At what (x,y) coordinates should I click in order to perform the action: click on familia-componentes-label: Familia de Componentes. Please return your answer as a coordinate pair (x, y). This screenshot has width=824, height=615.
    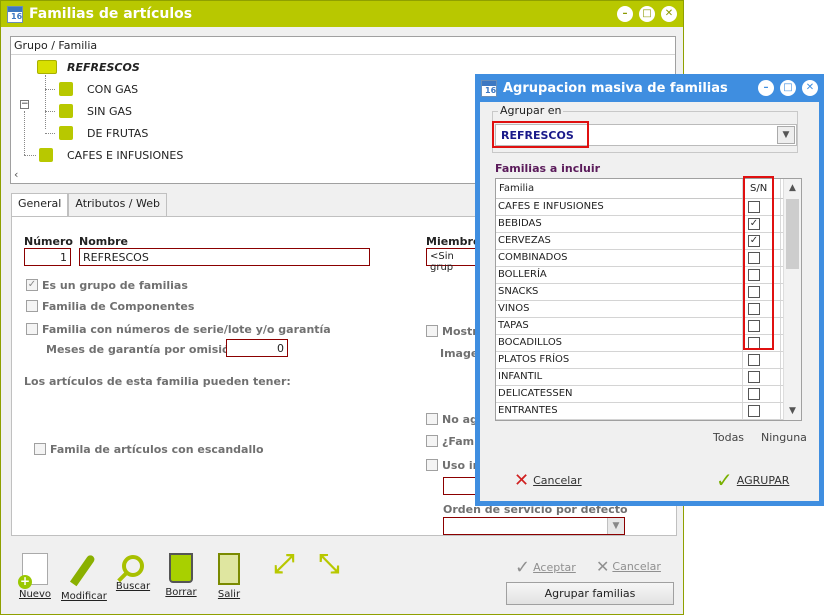
    Looking at the image, I should click on (118, 306).